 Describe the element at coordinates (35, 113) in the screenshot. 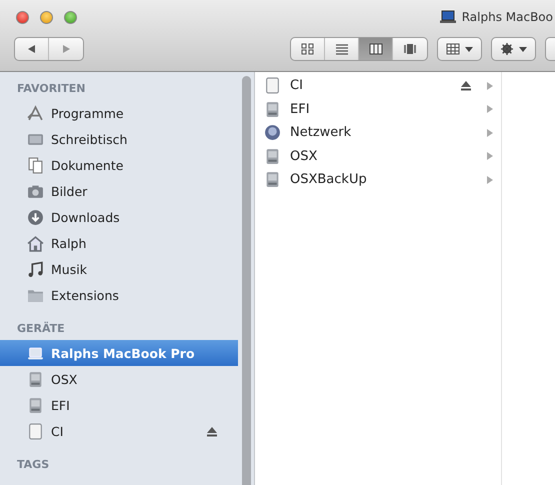

I see `app-store-icon` at that location.